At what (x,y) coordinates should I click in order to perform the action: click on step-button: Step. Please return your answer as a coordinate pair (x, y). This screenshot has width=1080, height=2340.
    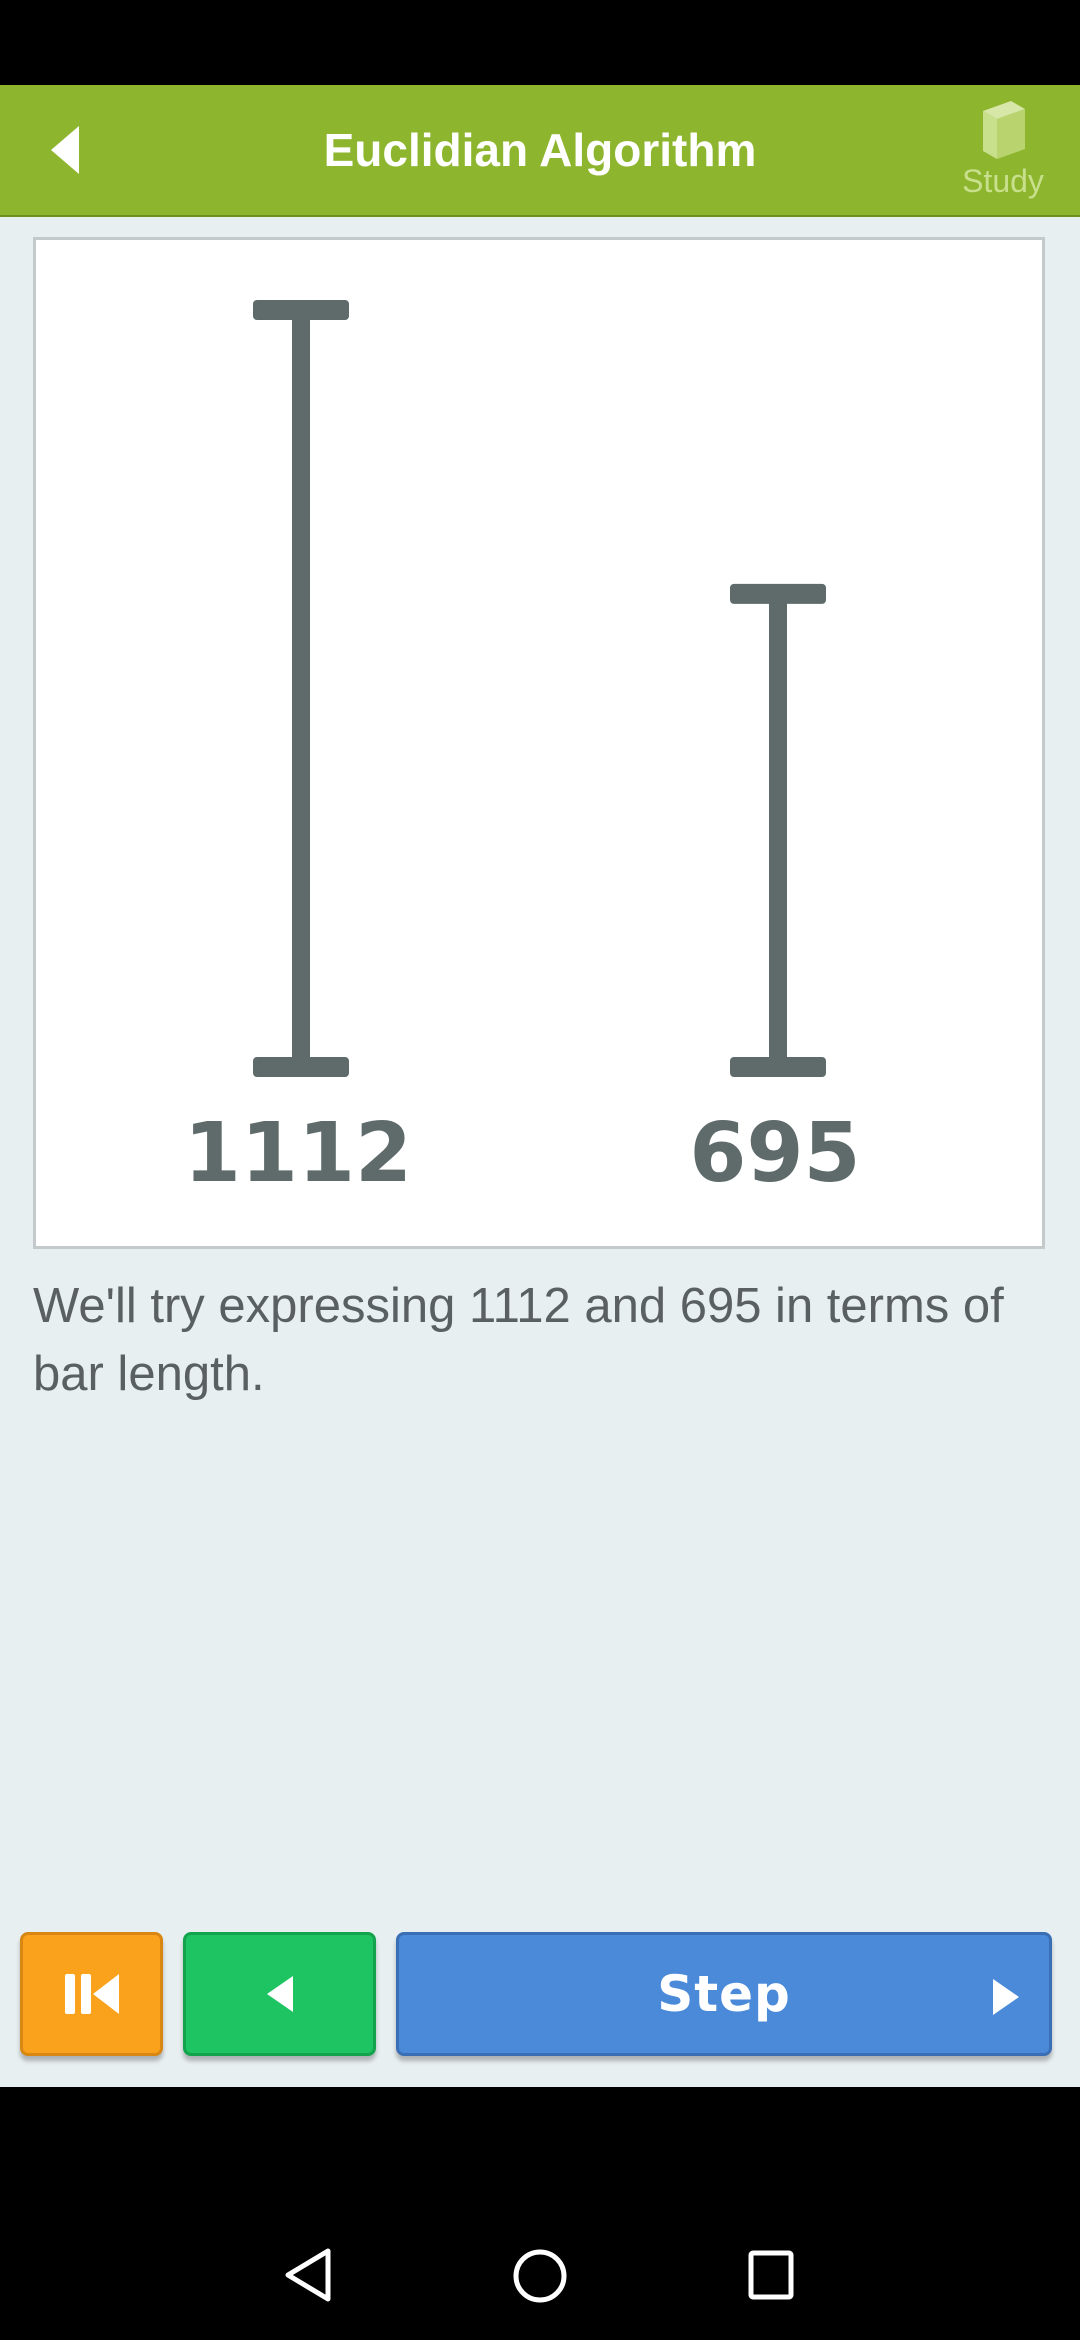
    Looking at the image, I should click on (724, 1994).